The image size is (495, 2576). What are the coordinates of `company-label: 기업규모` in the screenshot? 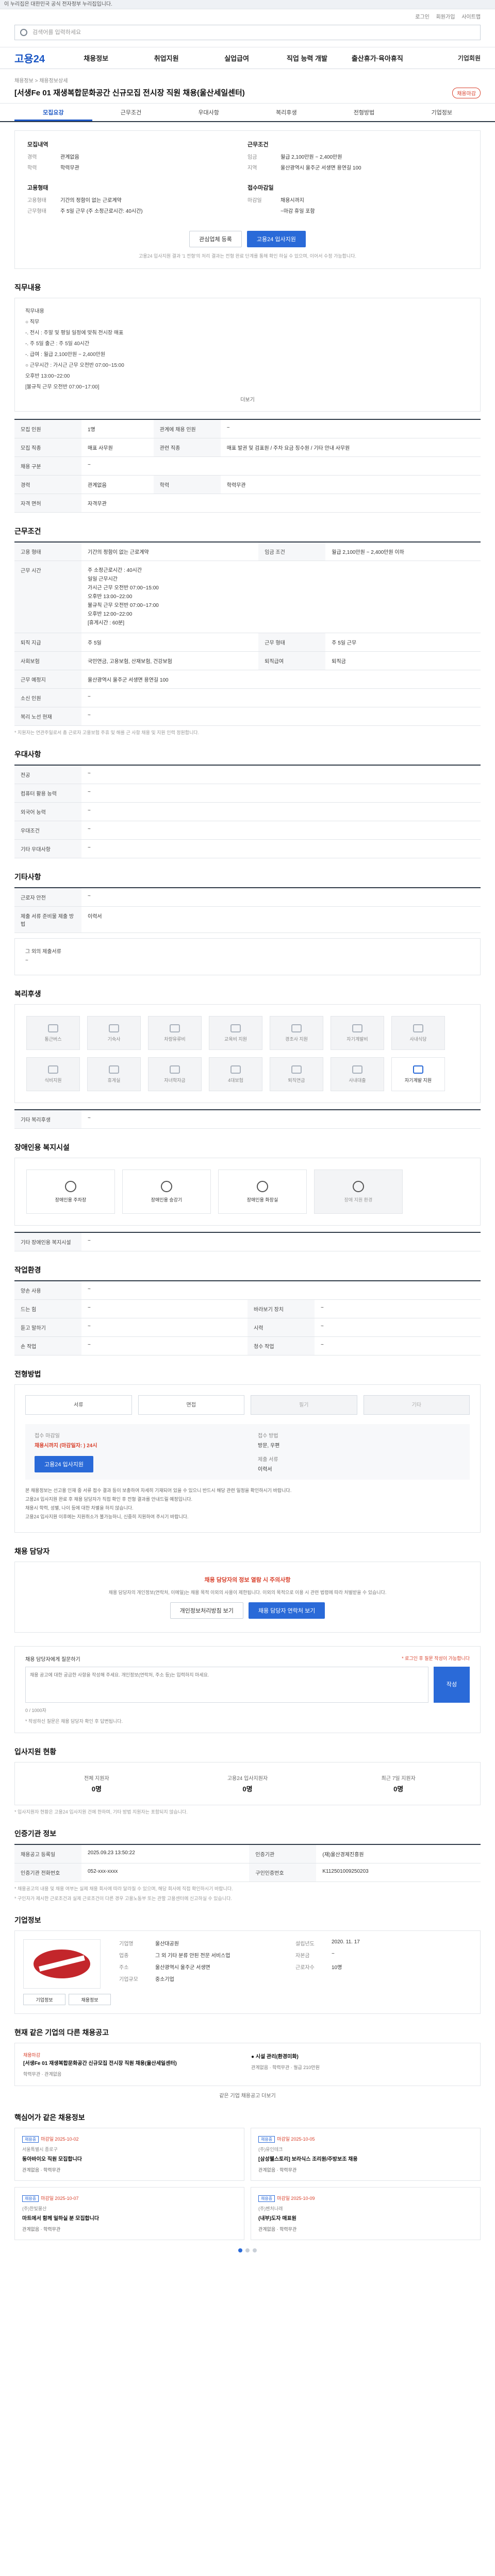 It's located at (128, 1980).